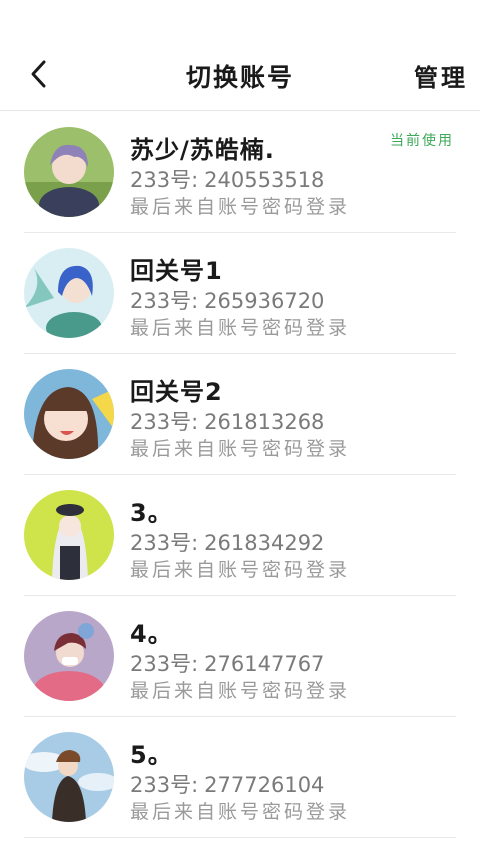 The width and height of the screenshot is (480, 854). I want to click on account-id-value: 240553518, so click(264, 180).